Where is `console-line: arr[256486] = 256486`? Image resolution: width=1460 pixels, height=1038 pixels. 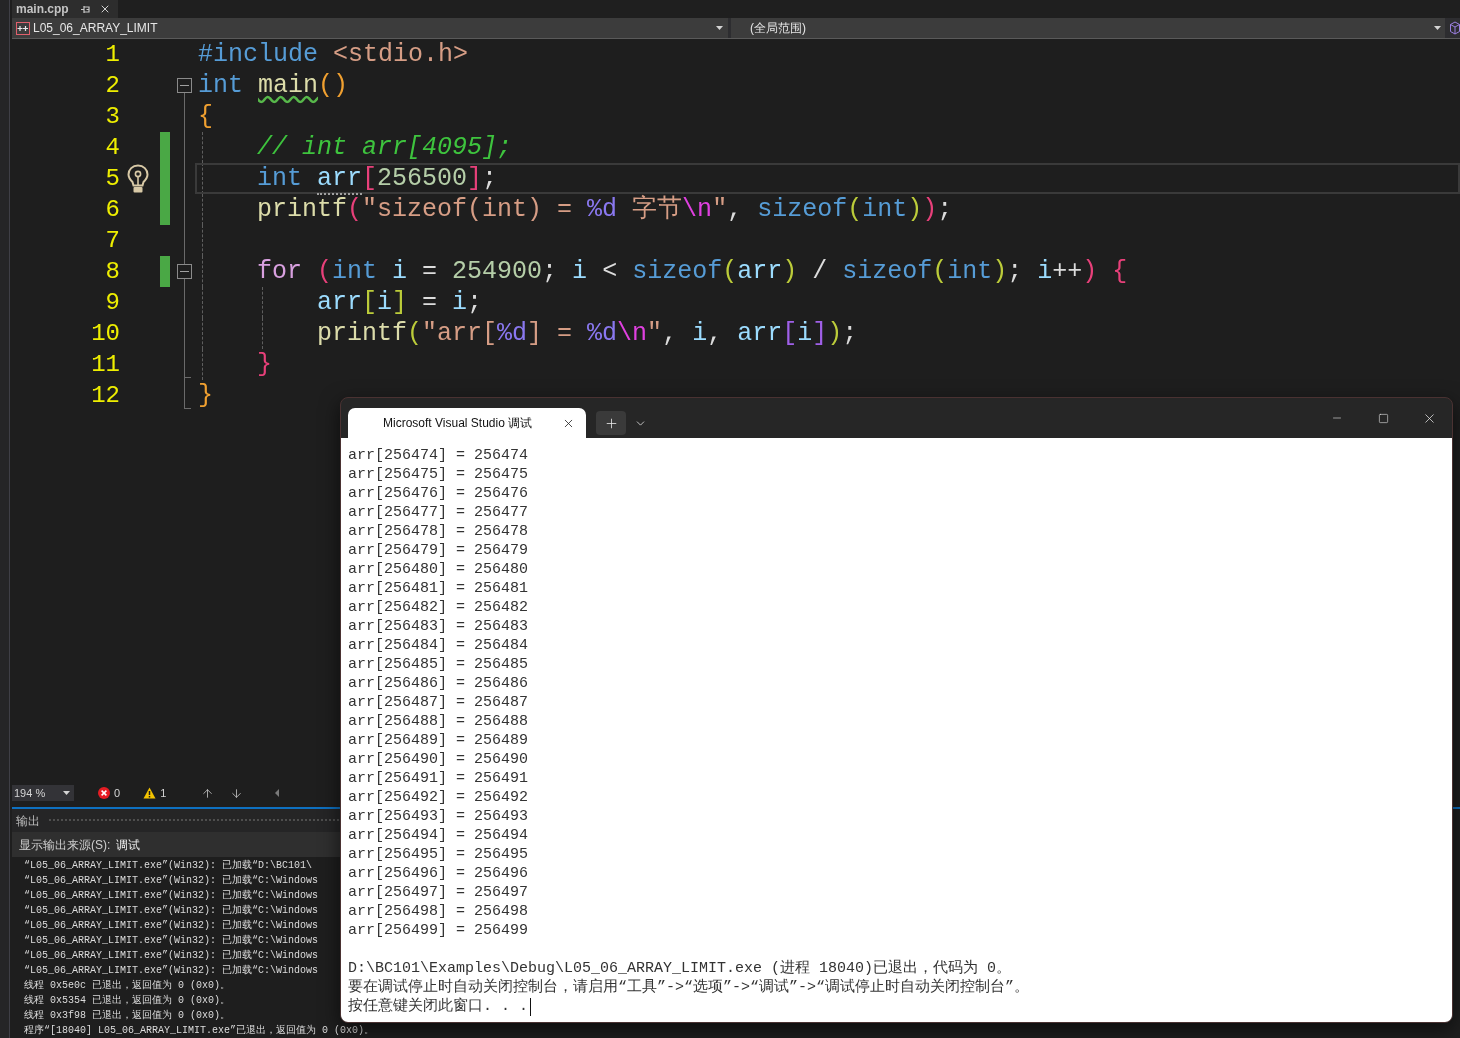 console-line: arr[256486] = 256486 is located at coordinates (438, 683).